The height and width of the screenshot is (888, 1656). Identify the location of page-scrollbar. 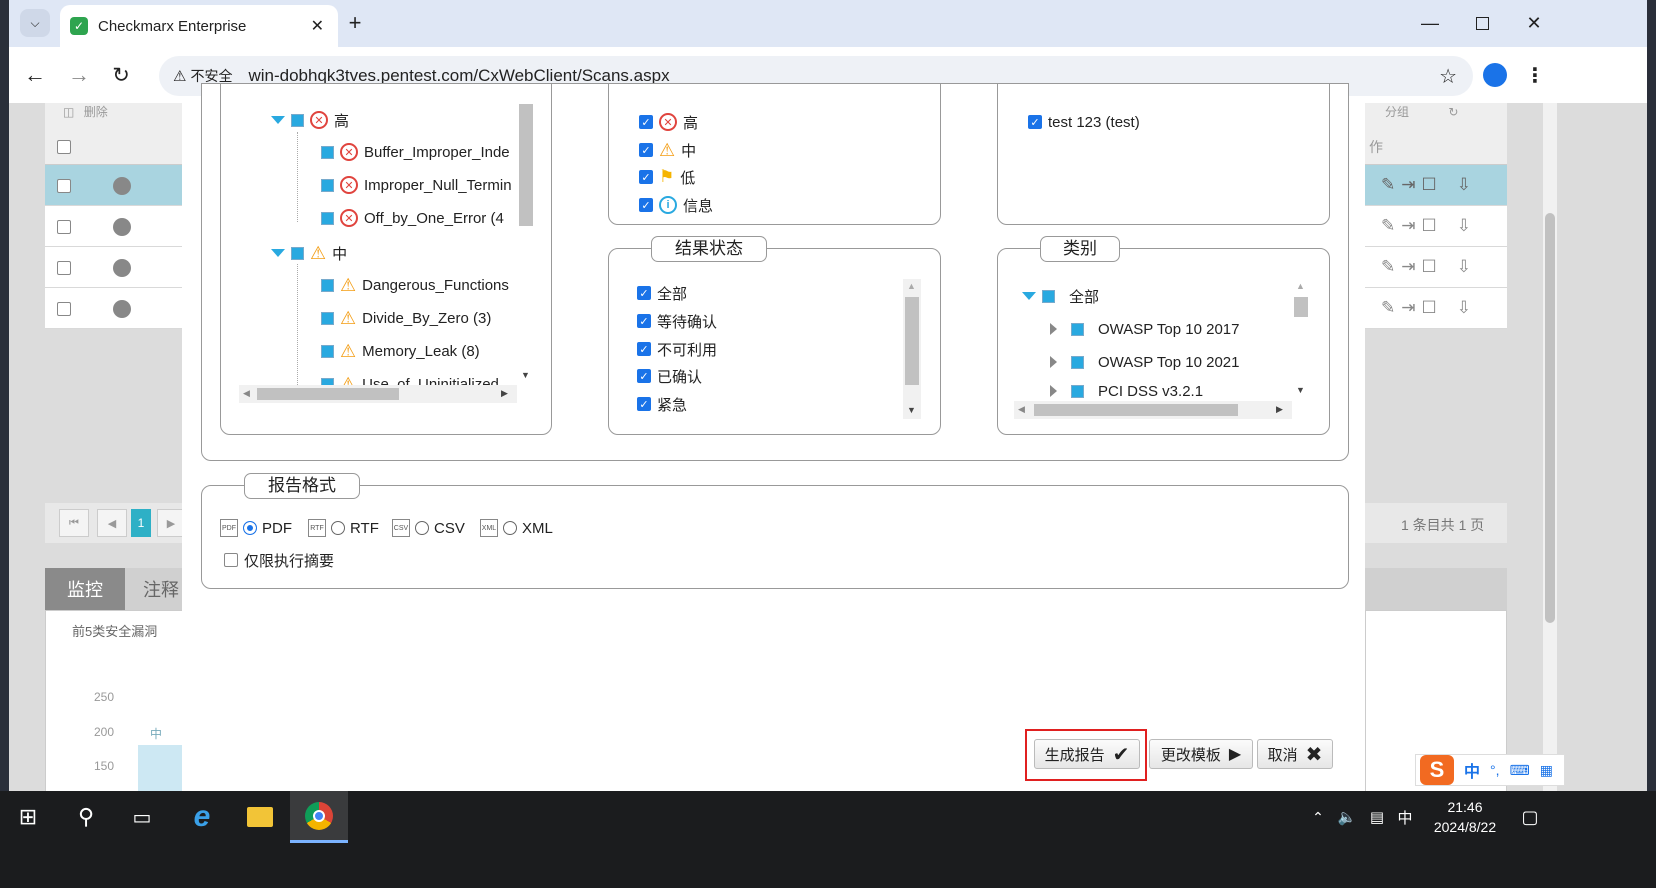
(1550, 468).